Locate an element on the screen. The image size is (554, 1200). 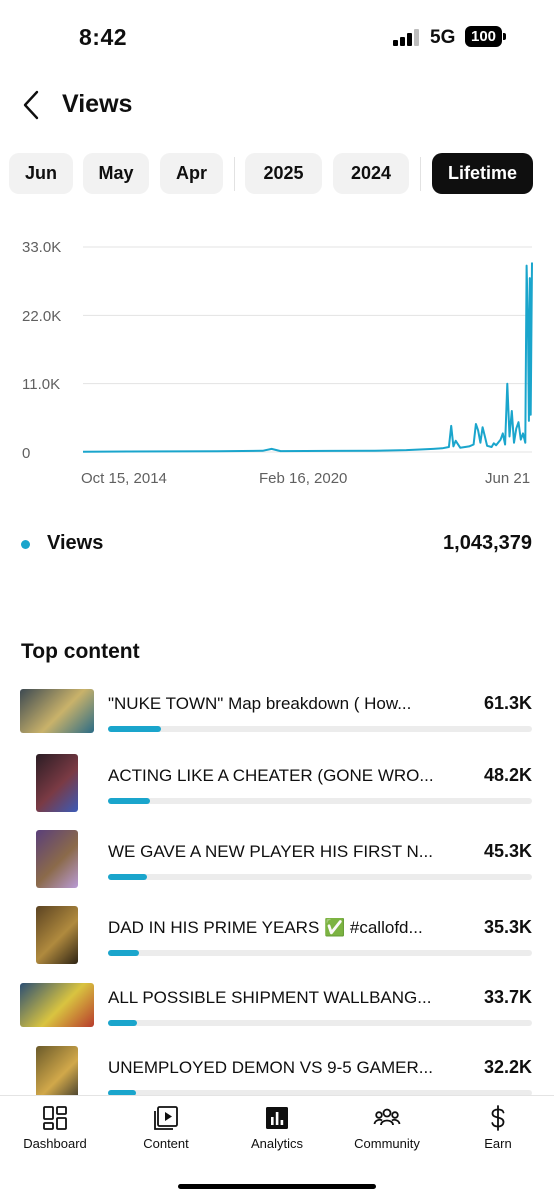
nav-label: Analytics is located at coordinates (277, 1143).